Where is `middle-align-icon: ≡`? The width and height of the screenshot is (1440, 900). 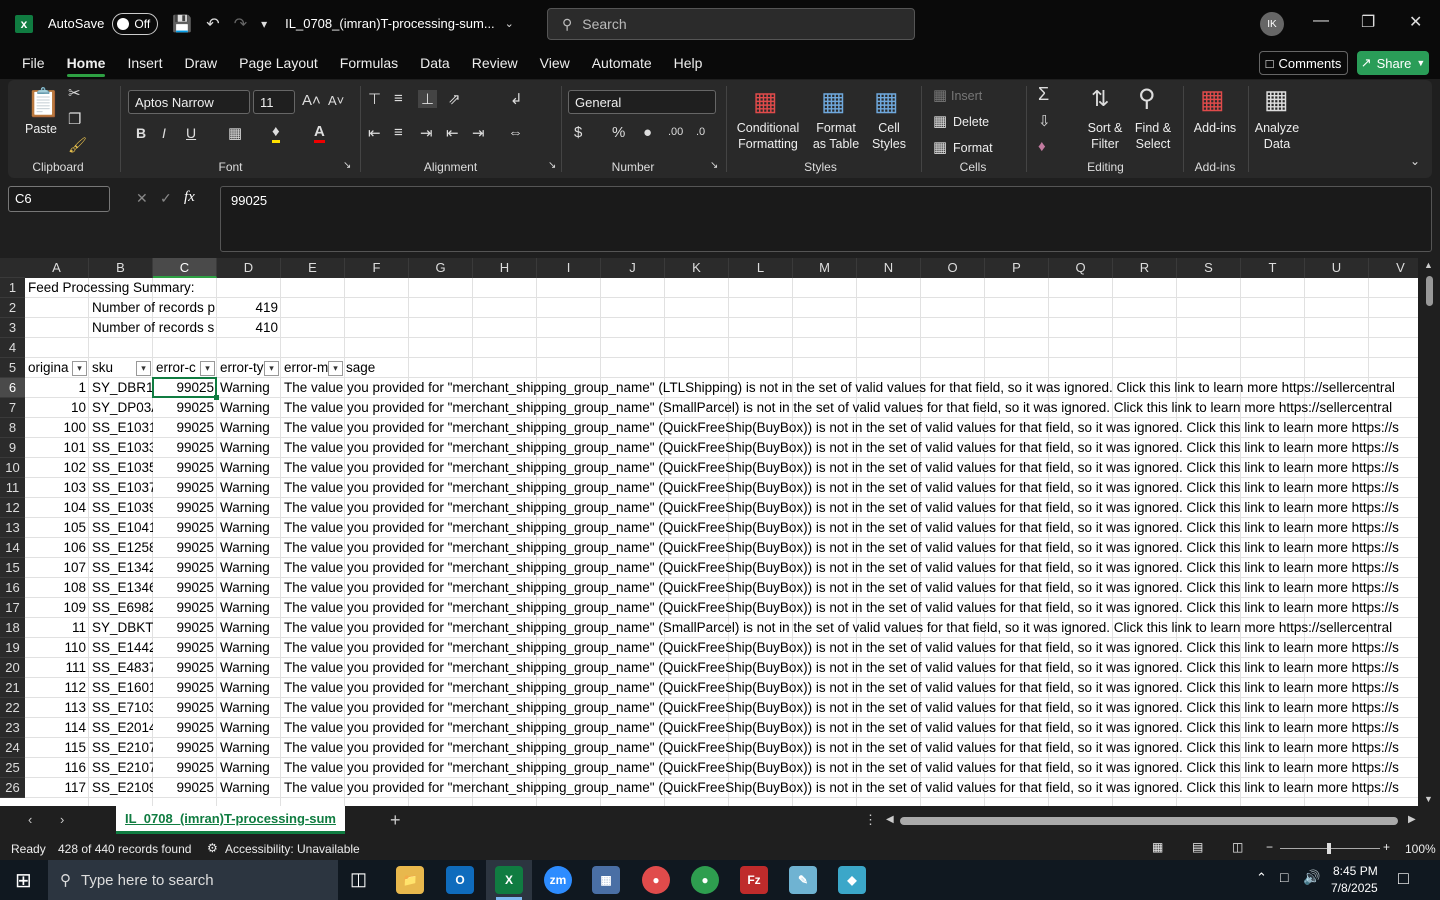 middle-align-icon: ≡ is located at coordinates (398, 98).